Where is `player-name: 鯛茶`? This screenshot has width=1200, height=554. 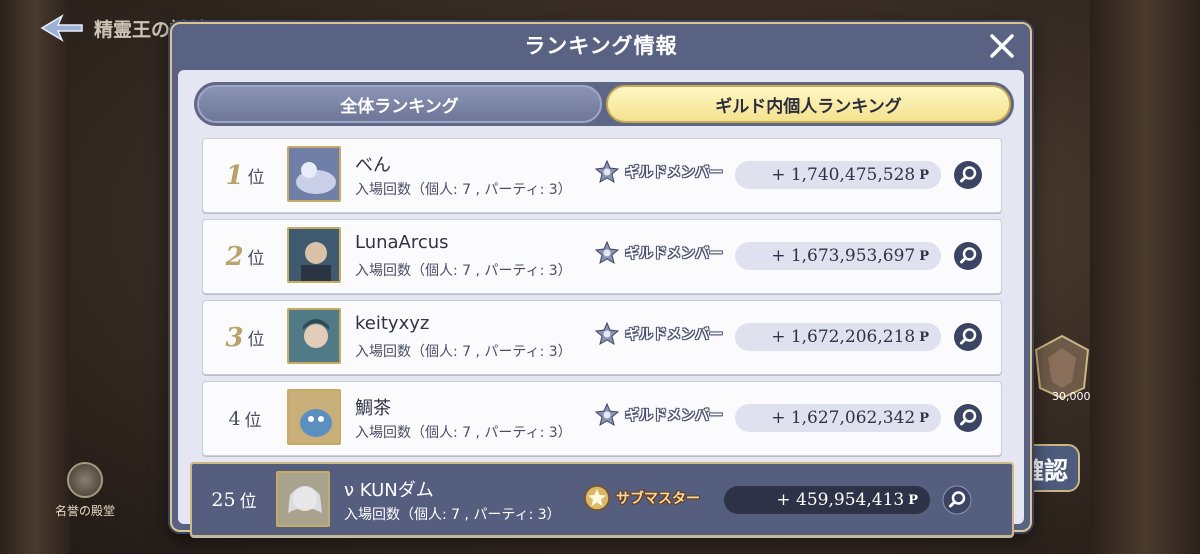
player-name: 鯛茶 is located at coordinates (373, 408).